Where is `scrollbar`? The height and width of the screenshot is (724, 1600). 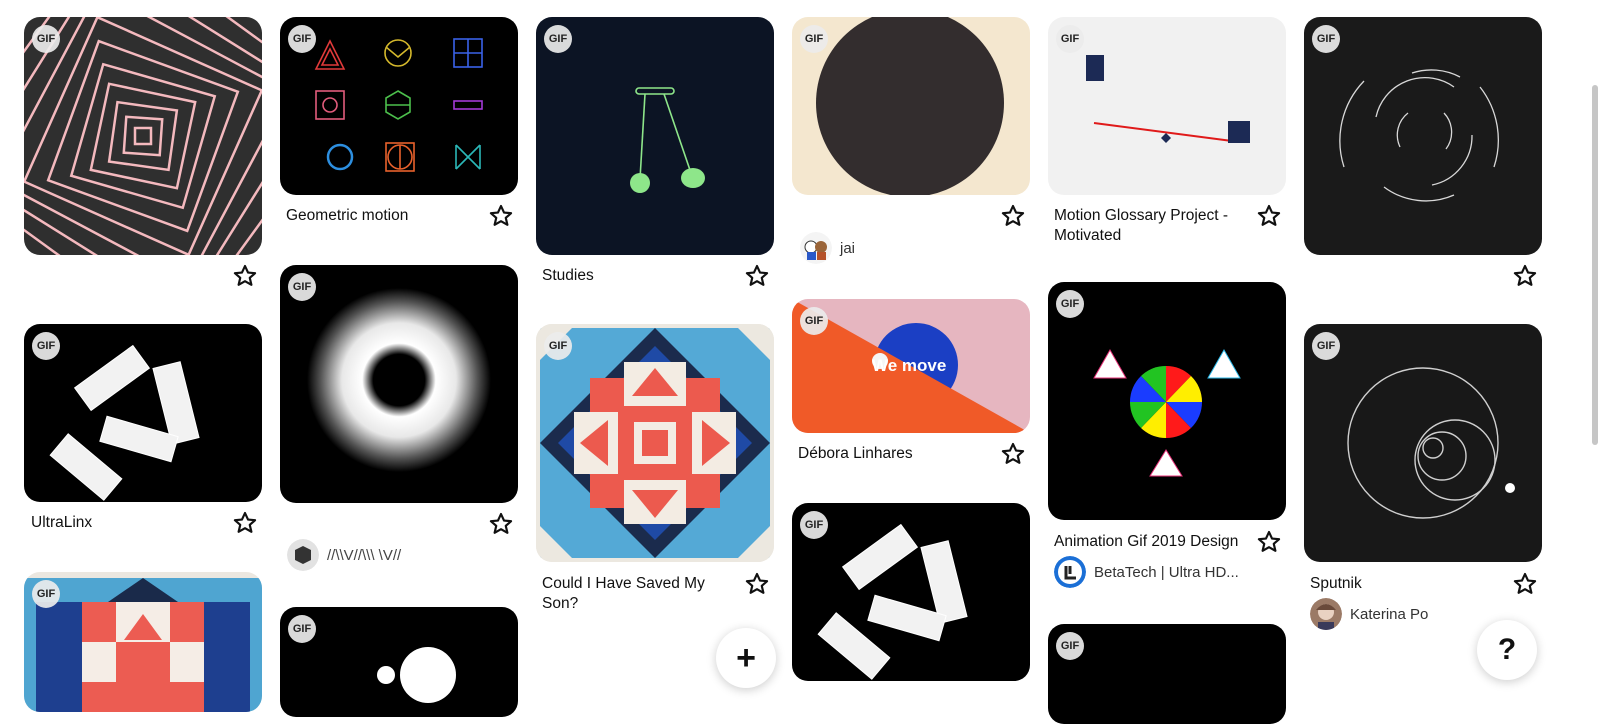
scrollbar is located at coordinates (1595, 265).